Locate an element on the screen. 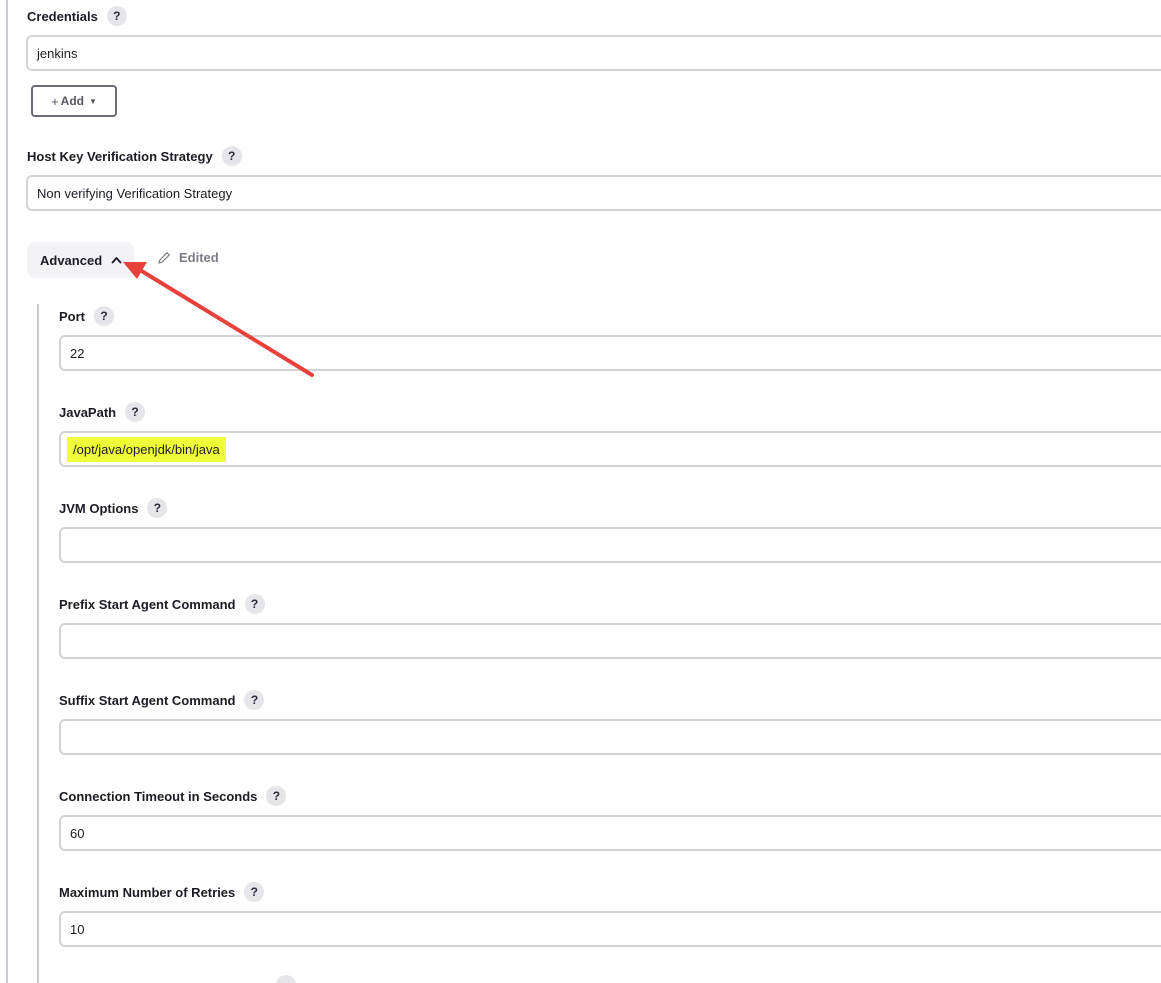  port-label-row: Port ? is located at coordinates (86, 316).